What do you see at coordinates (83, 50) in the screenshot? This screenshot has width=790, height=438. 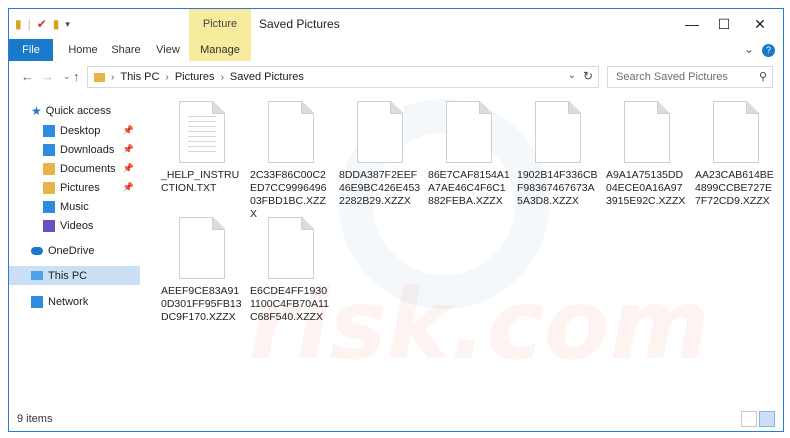 I see `tab-home: Home` at bounding box center [83, 50].